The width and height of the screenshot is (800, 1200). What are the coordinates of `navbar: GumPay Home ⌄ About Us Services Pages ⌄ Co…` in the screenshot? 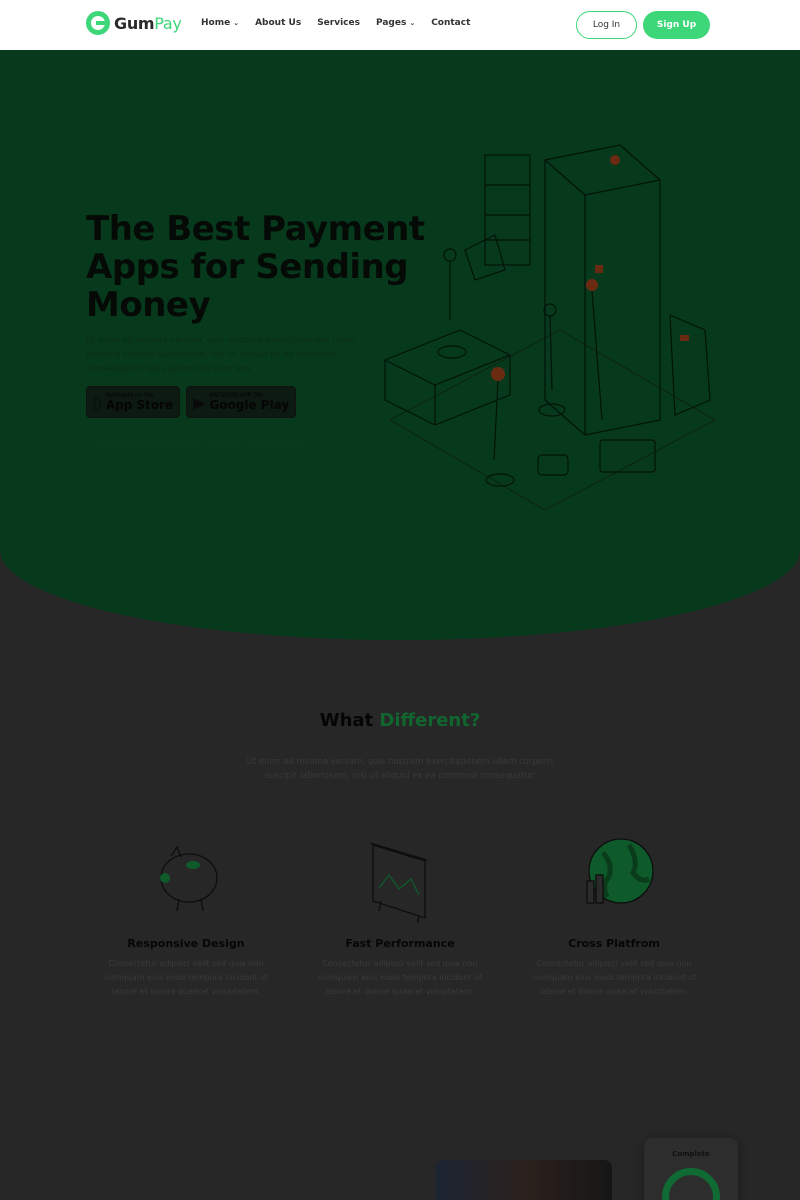 It's located at (400, 25).